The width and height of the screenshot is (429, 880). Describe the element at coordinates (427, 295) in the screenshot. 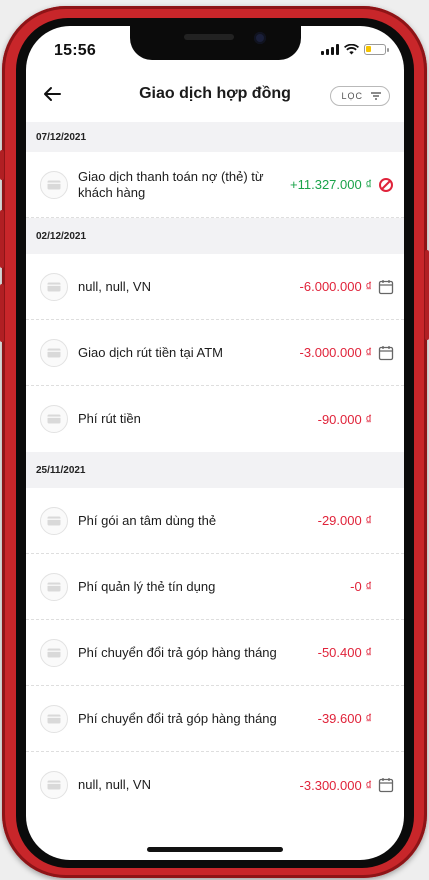

I see `power-button` at that location.